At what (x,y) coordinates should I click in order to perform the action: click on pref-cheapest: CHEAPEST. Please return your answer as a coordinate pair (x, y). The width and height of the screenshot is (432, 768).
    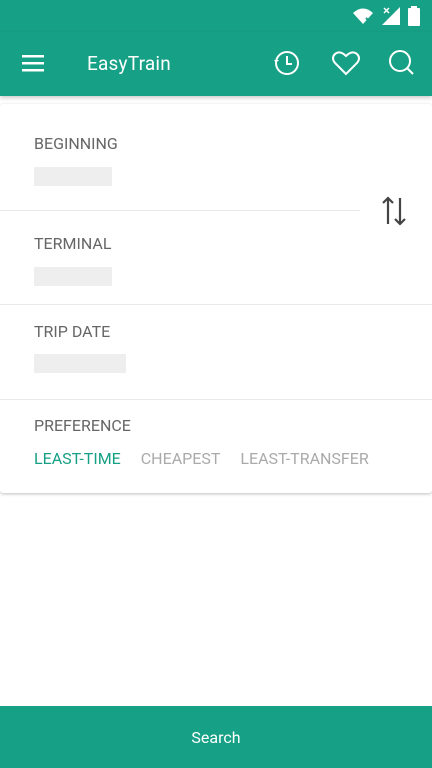
    Looking at the image, I should click on (181, 458).